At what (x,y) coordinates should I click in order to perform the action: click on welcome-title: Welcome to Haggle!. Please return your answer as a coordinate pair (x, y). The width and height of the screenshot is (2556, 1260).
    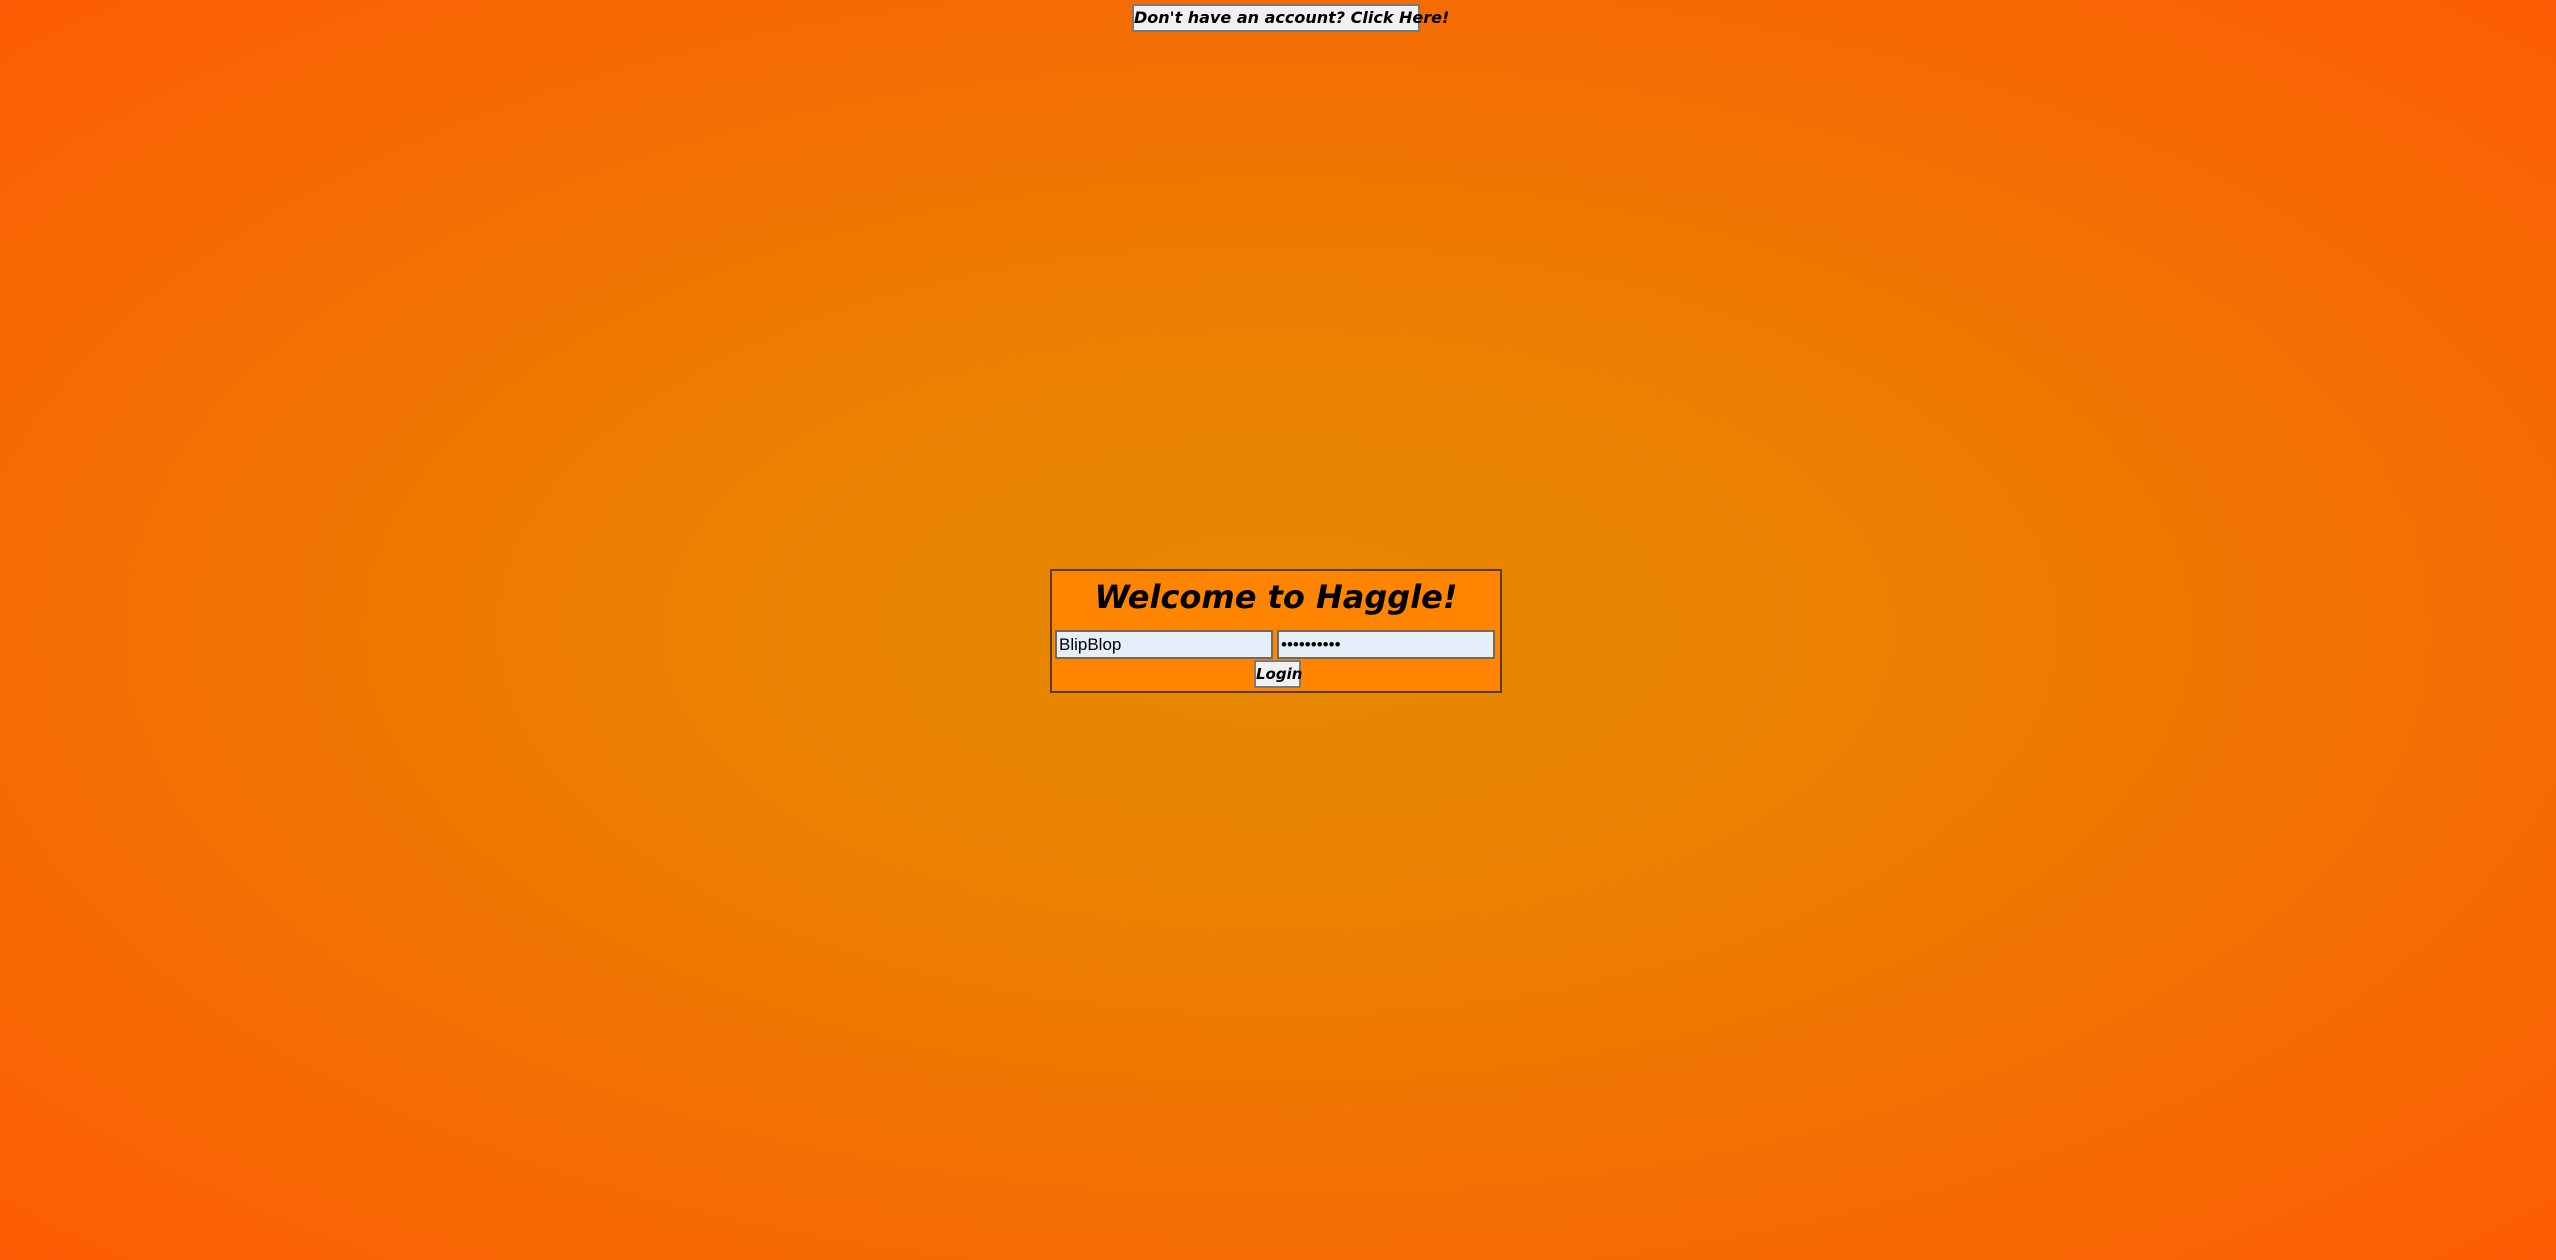
    Looking at the image, I should click on (1276, 597).